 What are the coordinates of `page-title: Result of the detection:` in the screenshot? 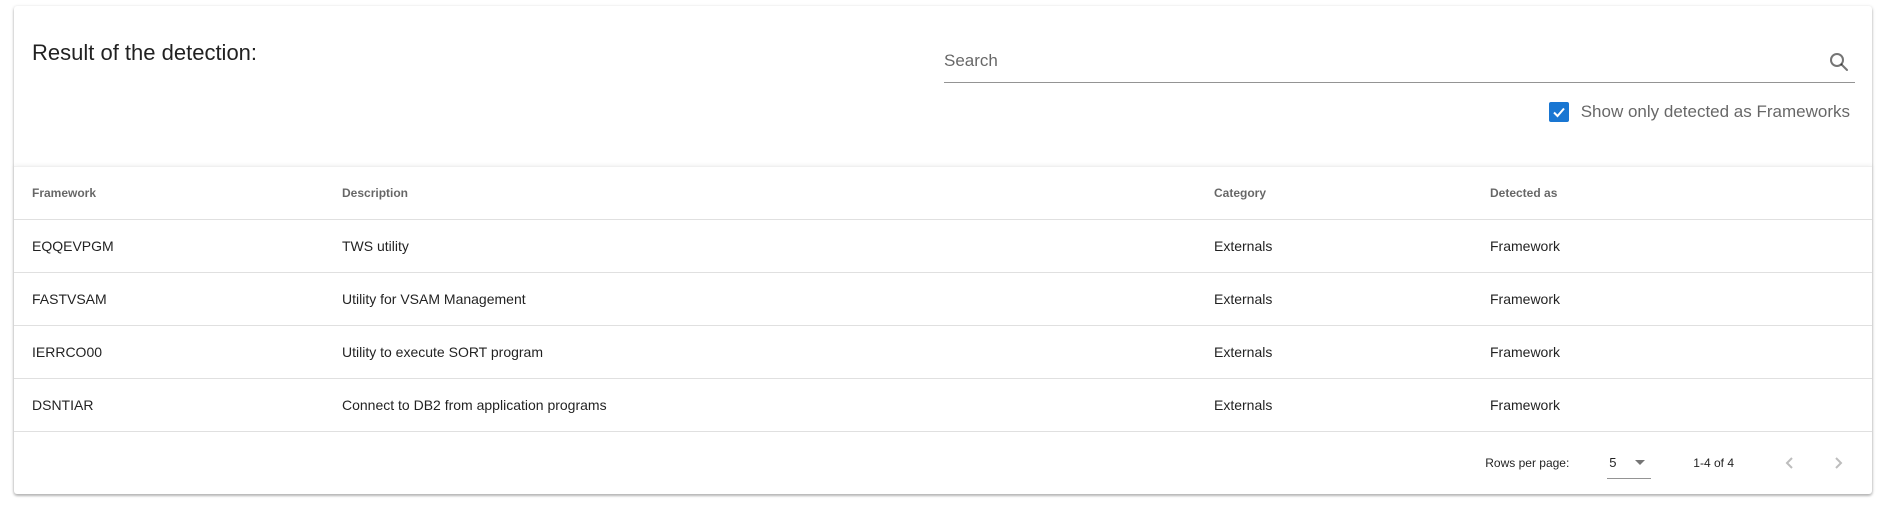 It's located at (145, 52).